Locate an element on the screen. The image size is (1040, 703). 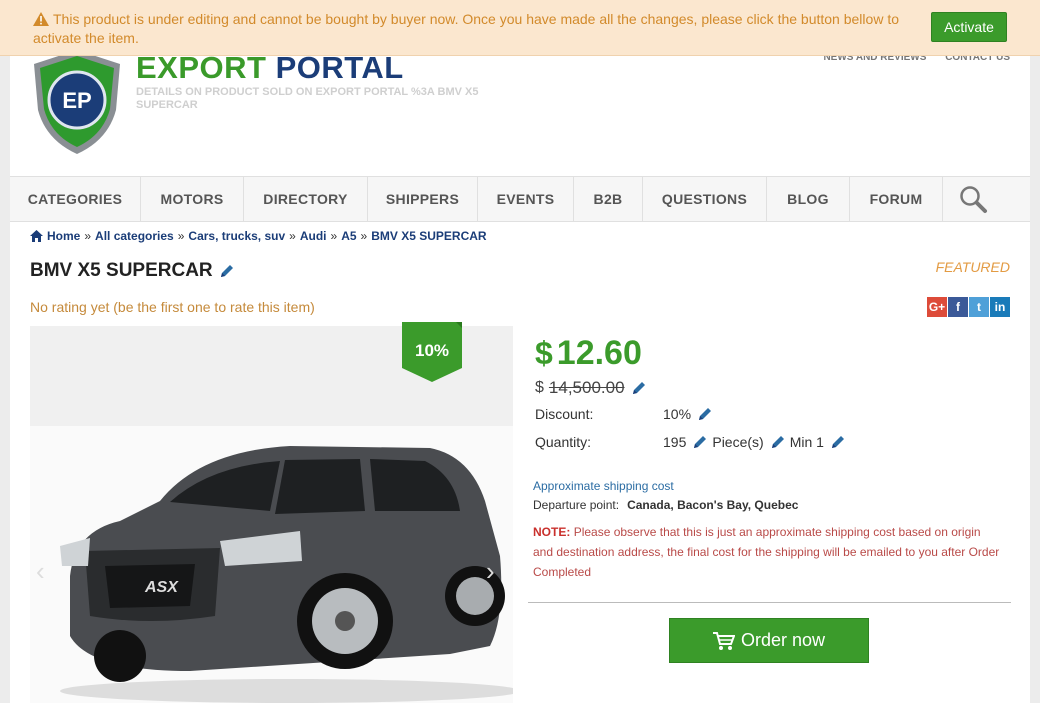
unit-value: Piece(s) is located at coordinates (738, 442).